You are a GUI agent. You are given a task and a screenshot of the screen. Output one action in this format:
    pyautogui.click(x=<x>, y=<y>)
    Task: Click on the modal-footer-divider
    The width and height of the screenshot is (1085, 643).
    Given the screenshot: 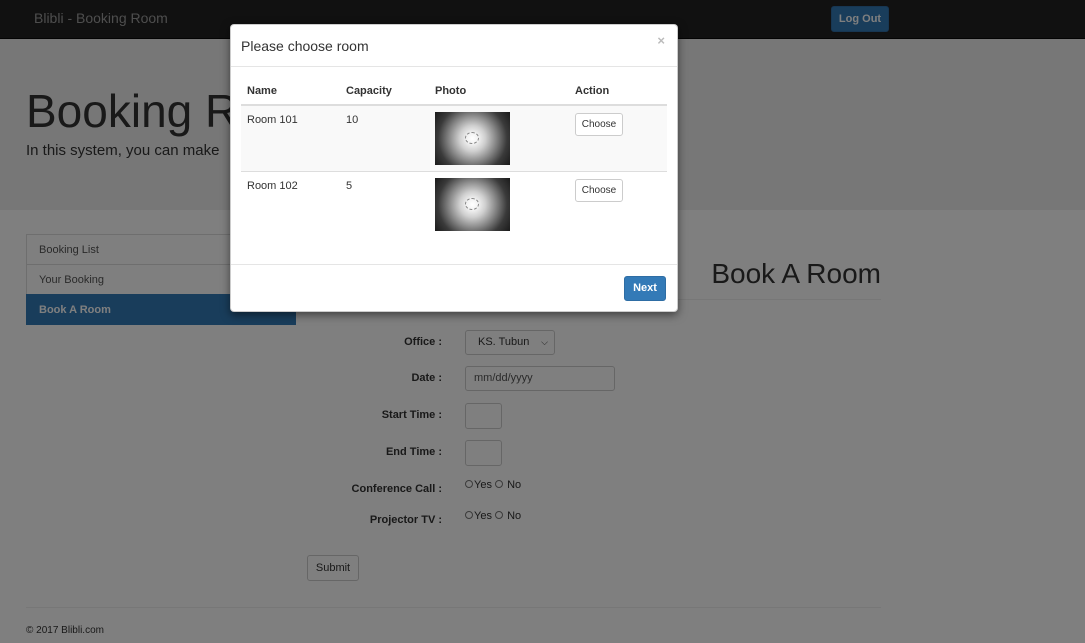 What is the action you would take?
    pyautogui.click(x=454, y=264)
    